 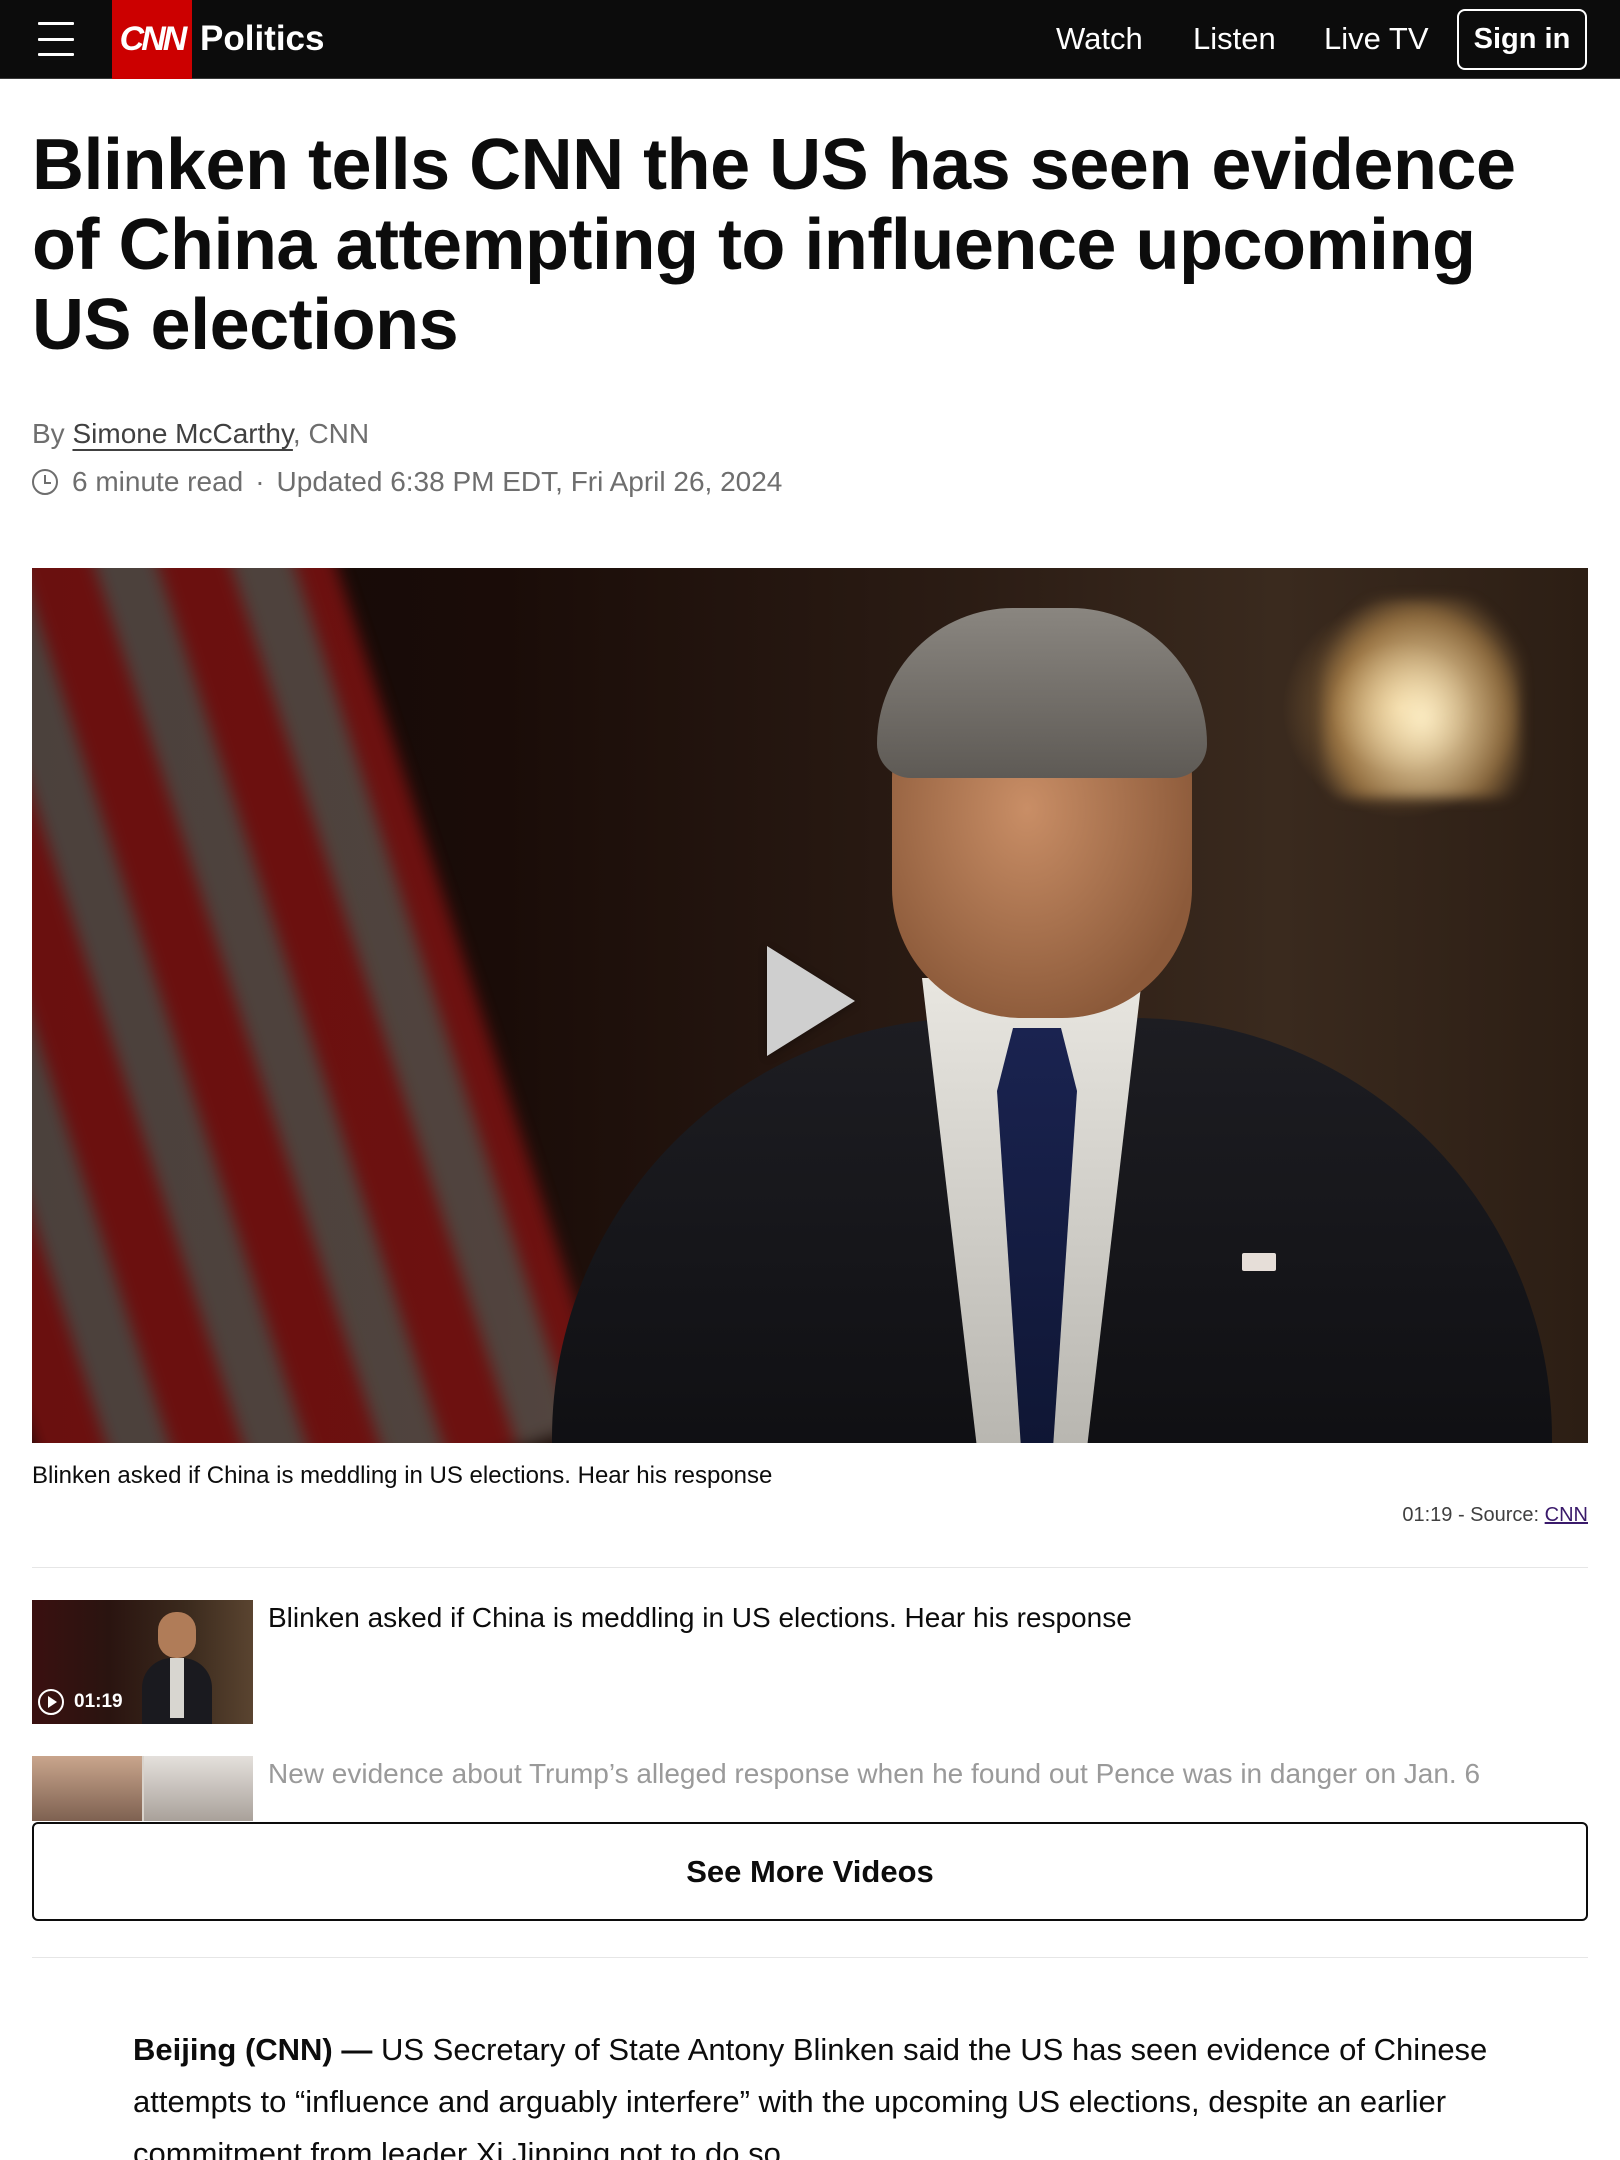 I want to click on nav-listen: Listen, so click(x=1234, y=39).